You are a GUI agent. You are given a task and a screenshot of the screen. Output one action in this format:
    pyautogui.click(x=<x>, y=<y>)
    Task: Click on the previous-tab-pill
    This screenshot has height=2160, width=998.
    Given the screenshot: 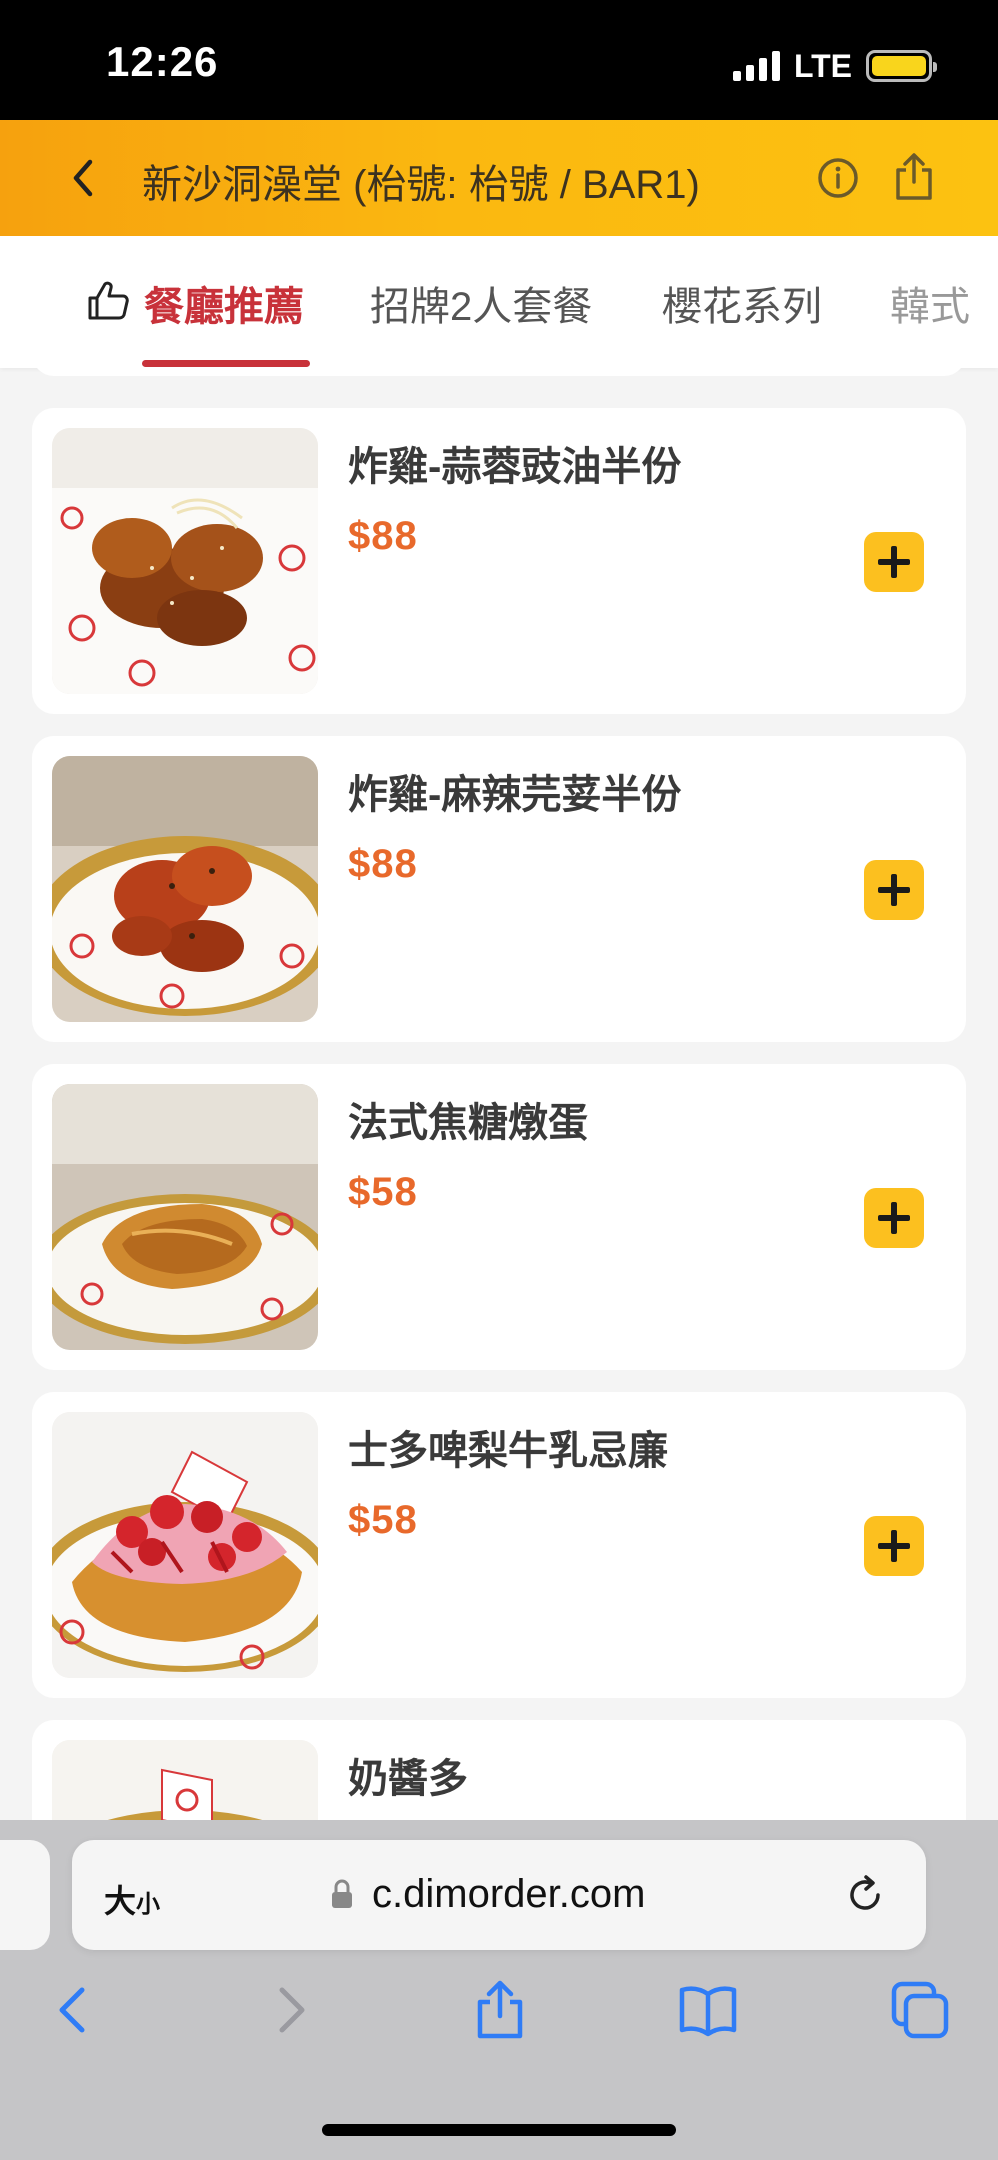 What is the action you would take?
    pyautogui.click(x=25, y=1895)
    